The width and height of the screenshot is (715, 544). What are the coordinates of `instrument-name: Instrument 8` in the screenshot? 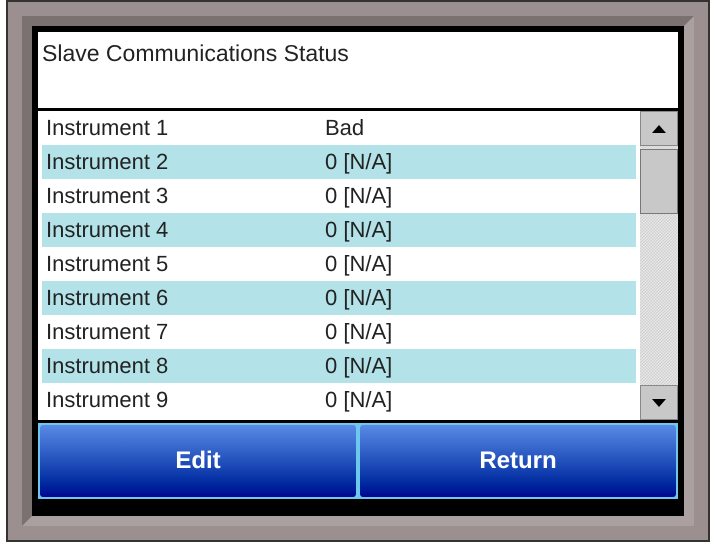 It's located at (107, 366).